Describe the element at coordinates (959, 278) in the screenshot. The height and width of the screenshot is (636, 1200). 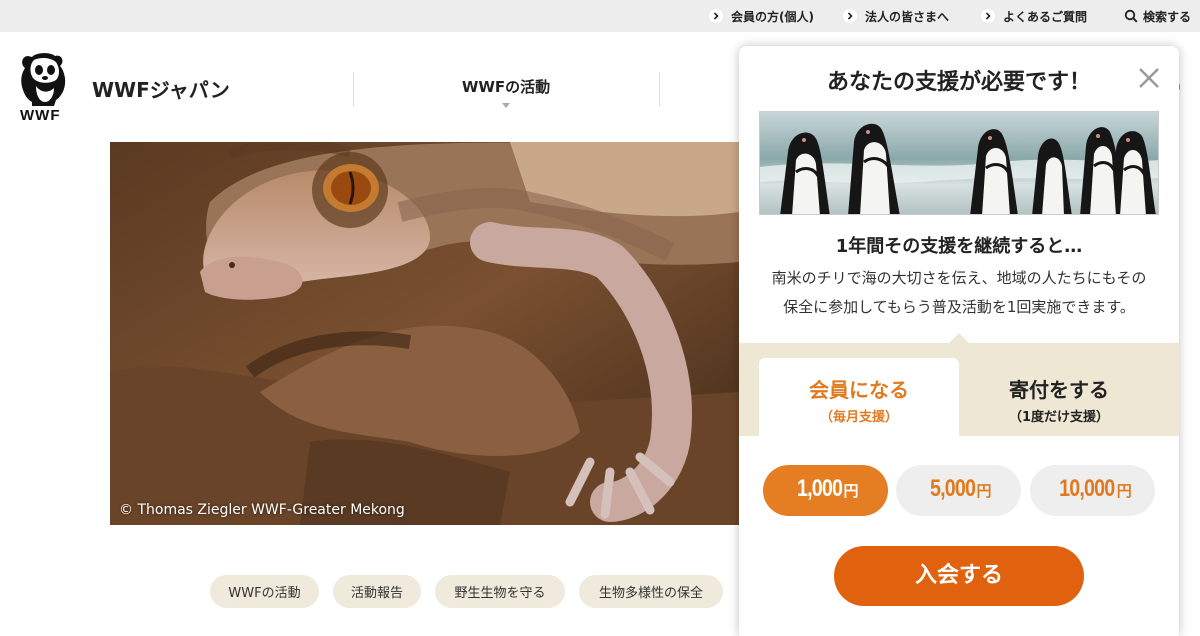
I see `description-line: 南米のチリで海の大切さを伝え、地域の人たちにもその` at that location.